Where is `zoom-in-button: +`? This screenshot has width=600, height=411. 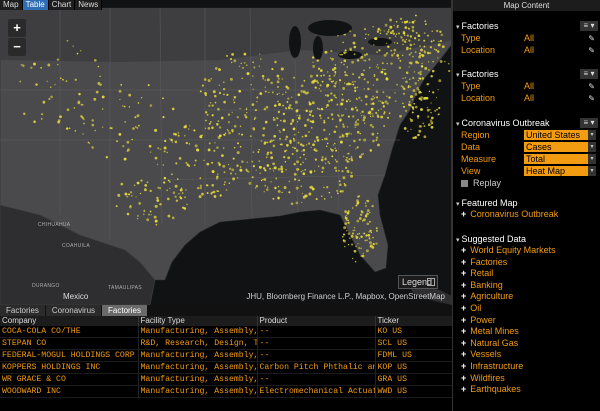
zoom-in-button: + is located at coordinates (17, 28).